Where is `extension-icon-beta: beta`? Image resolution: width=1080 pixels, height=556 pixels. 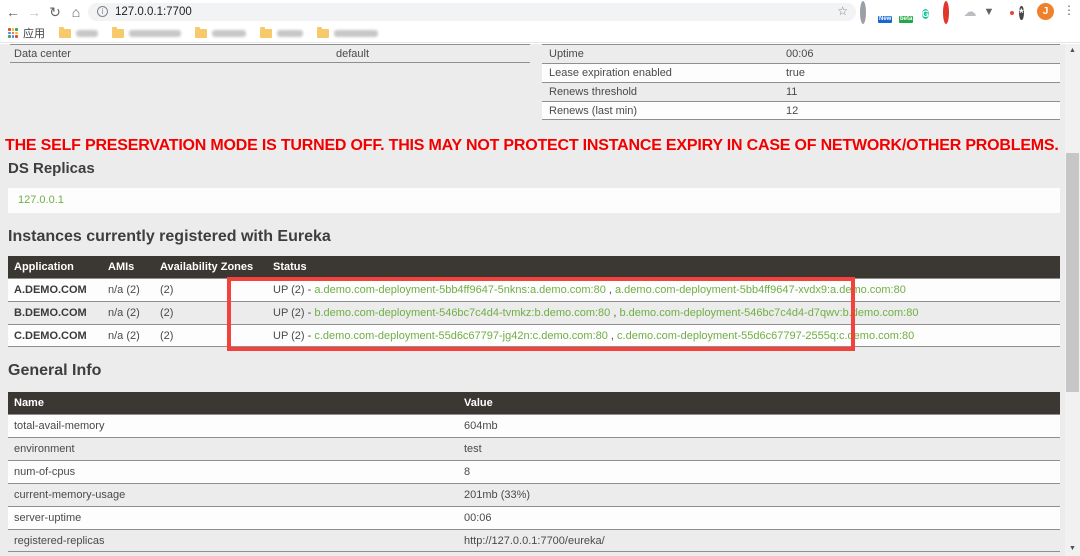 extension-icon-beta: beta is located at coordinates (908, 13).